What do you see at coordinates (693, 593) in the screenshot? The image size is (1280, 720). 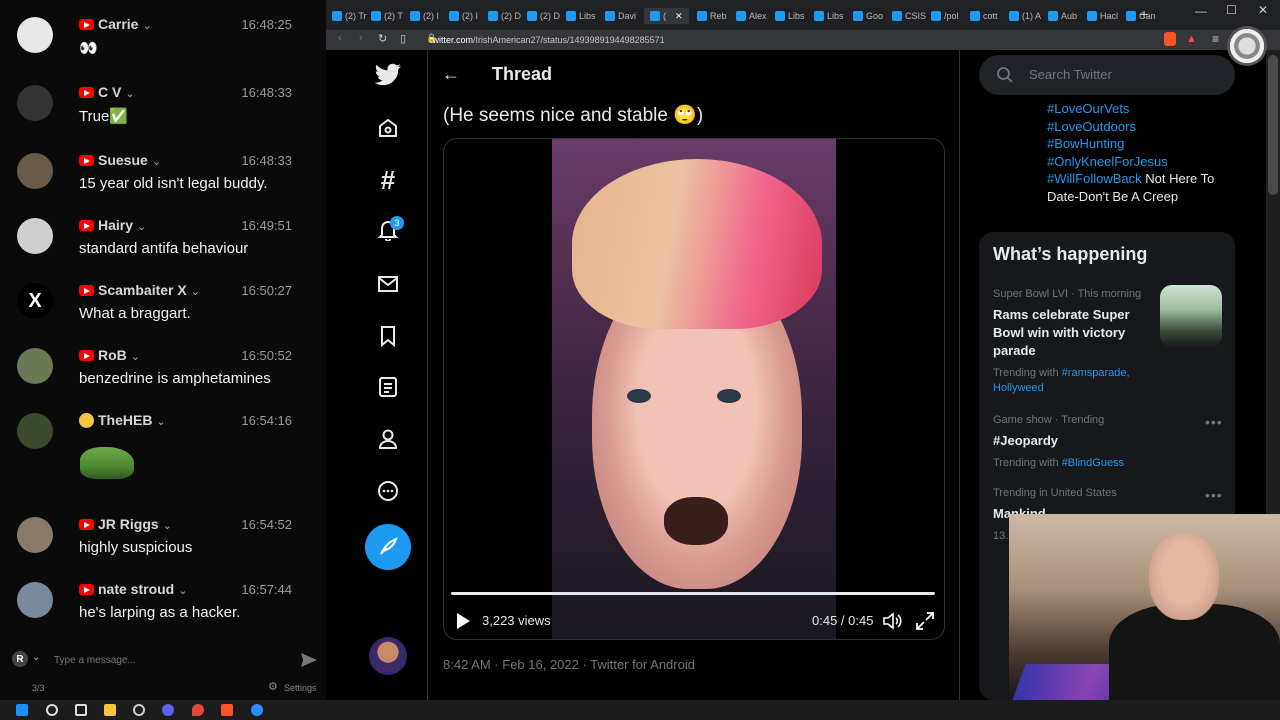 I see `video-progress-bar` at bounding box center [693, 593].